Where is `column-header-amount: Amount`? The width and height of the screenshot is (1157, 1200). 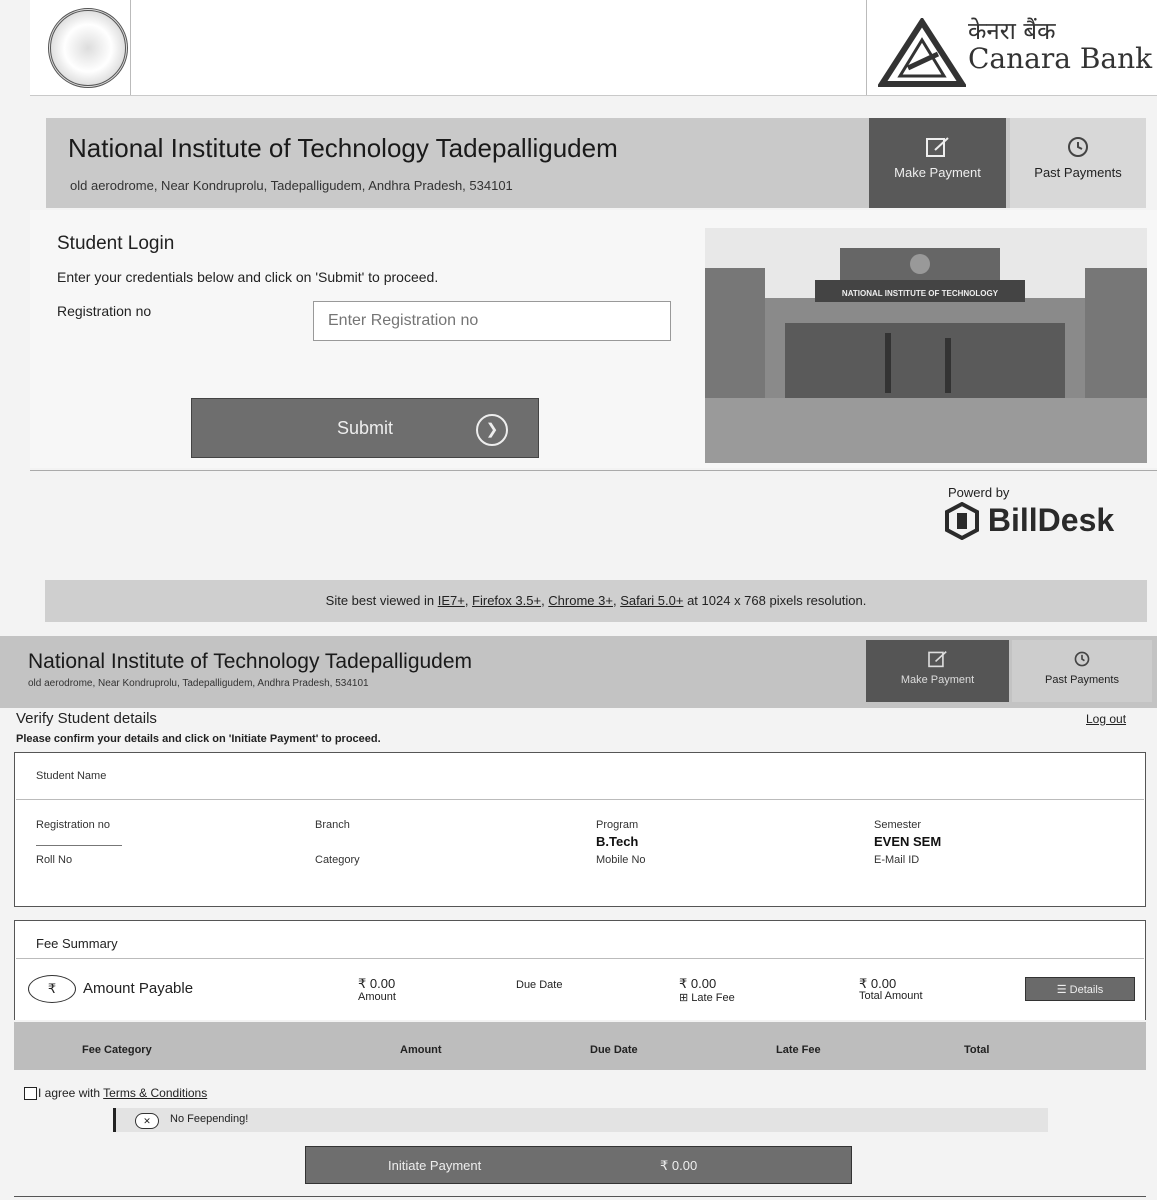
column-header-amount: Amount is located at coordinates (421, 1050).